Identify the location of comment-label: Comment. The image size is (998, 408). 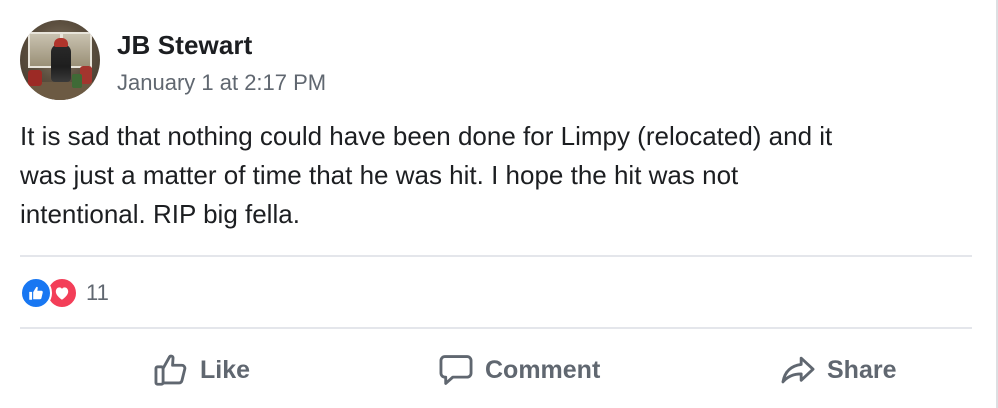
(543, 369).